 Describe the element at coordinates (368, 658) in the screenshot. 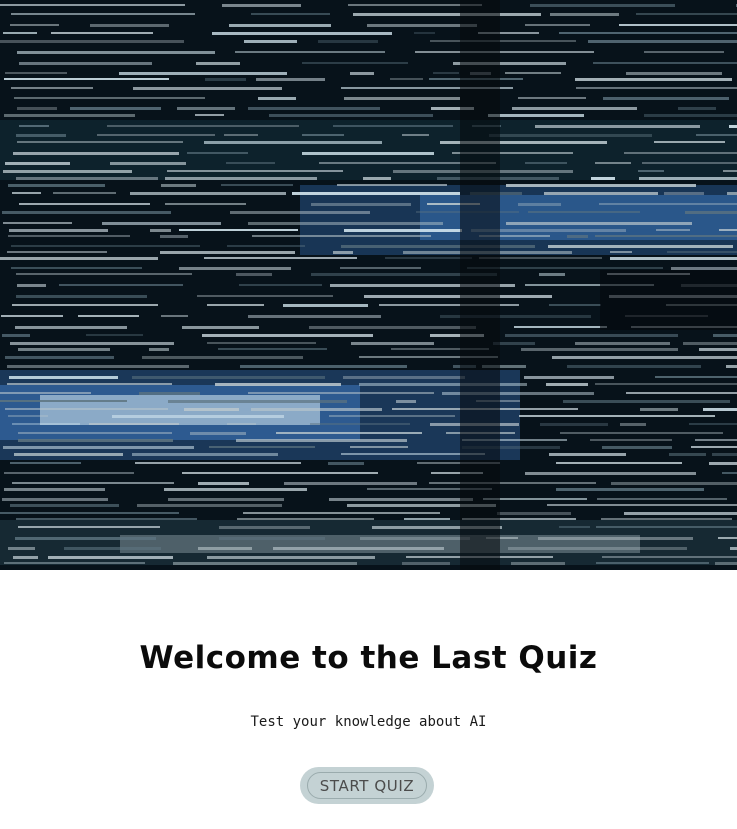

I see `page-title: Welcome to the Last Quiz` at that location.